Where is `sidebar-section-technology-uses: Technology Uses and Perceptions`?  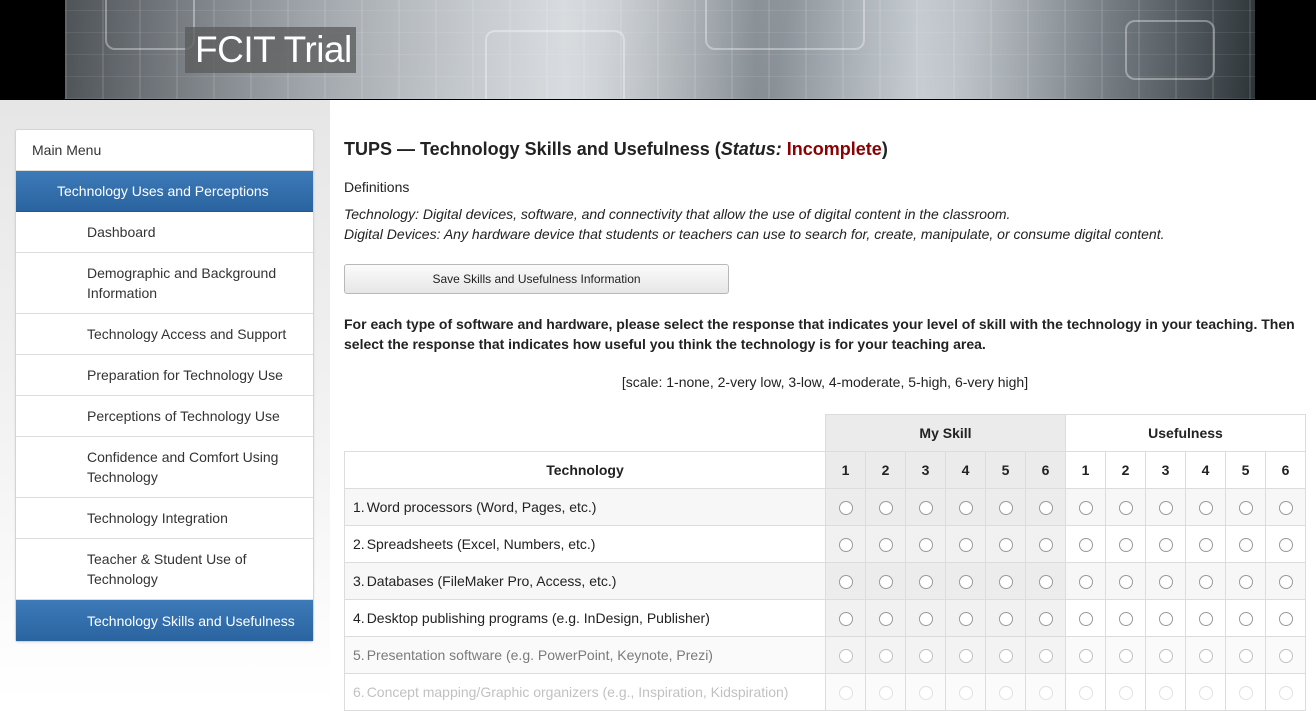 sidebar-section-technology-uses: Technology Uses and Perceptions is located at coordinates (164, 191).